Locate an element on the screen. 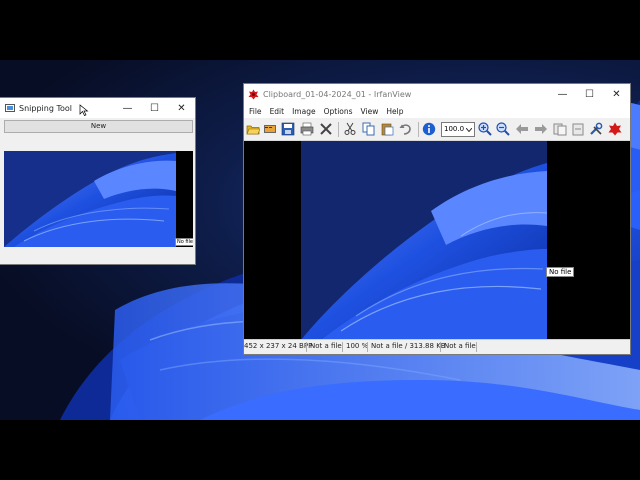 Image resolution: width=640 pixels, height=480 pixels. info-icon is located at coordinates (429, 129).